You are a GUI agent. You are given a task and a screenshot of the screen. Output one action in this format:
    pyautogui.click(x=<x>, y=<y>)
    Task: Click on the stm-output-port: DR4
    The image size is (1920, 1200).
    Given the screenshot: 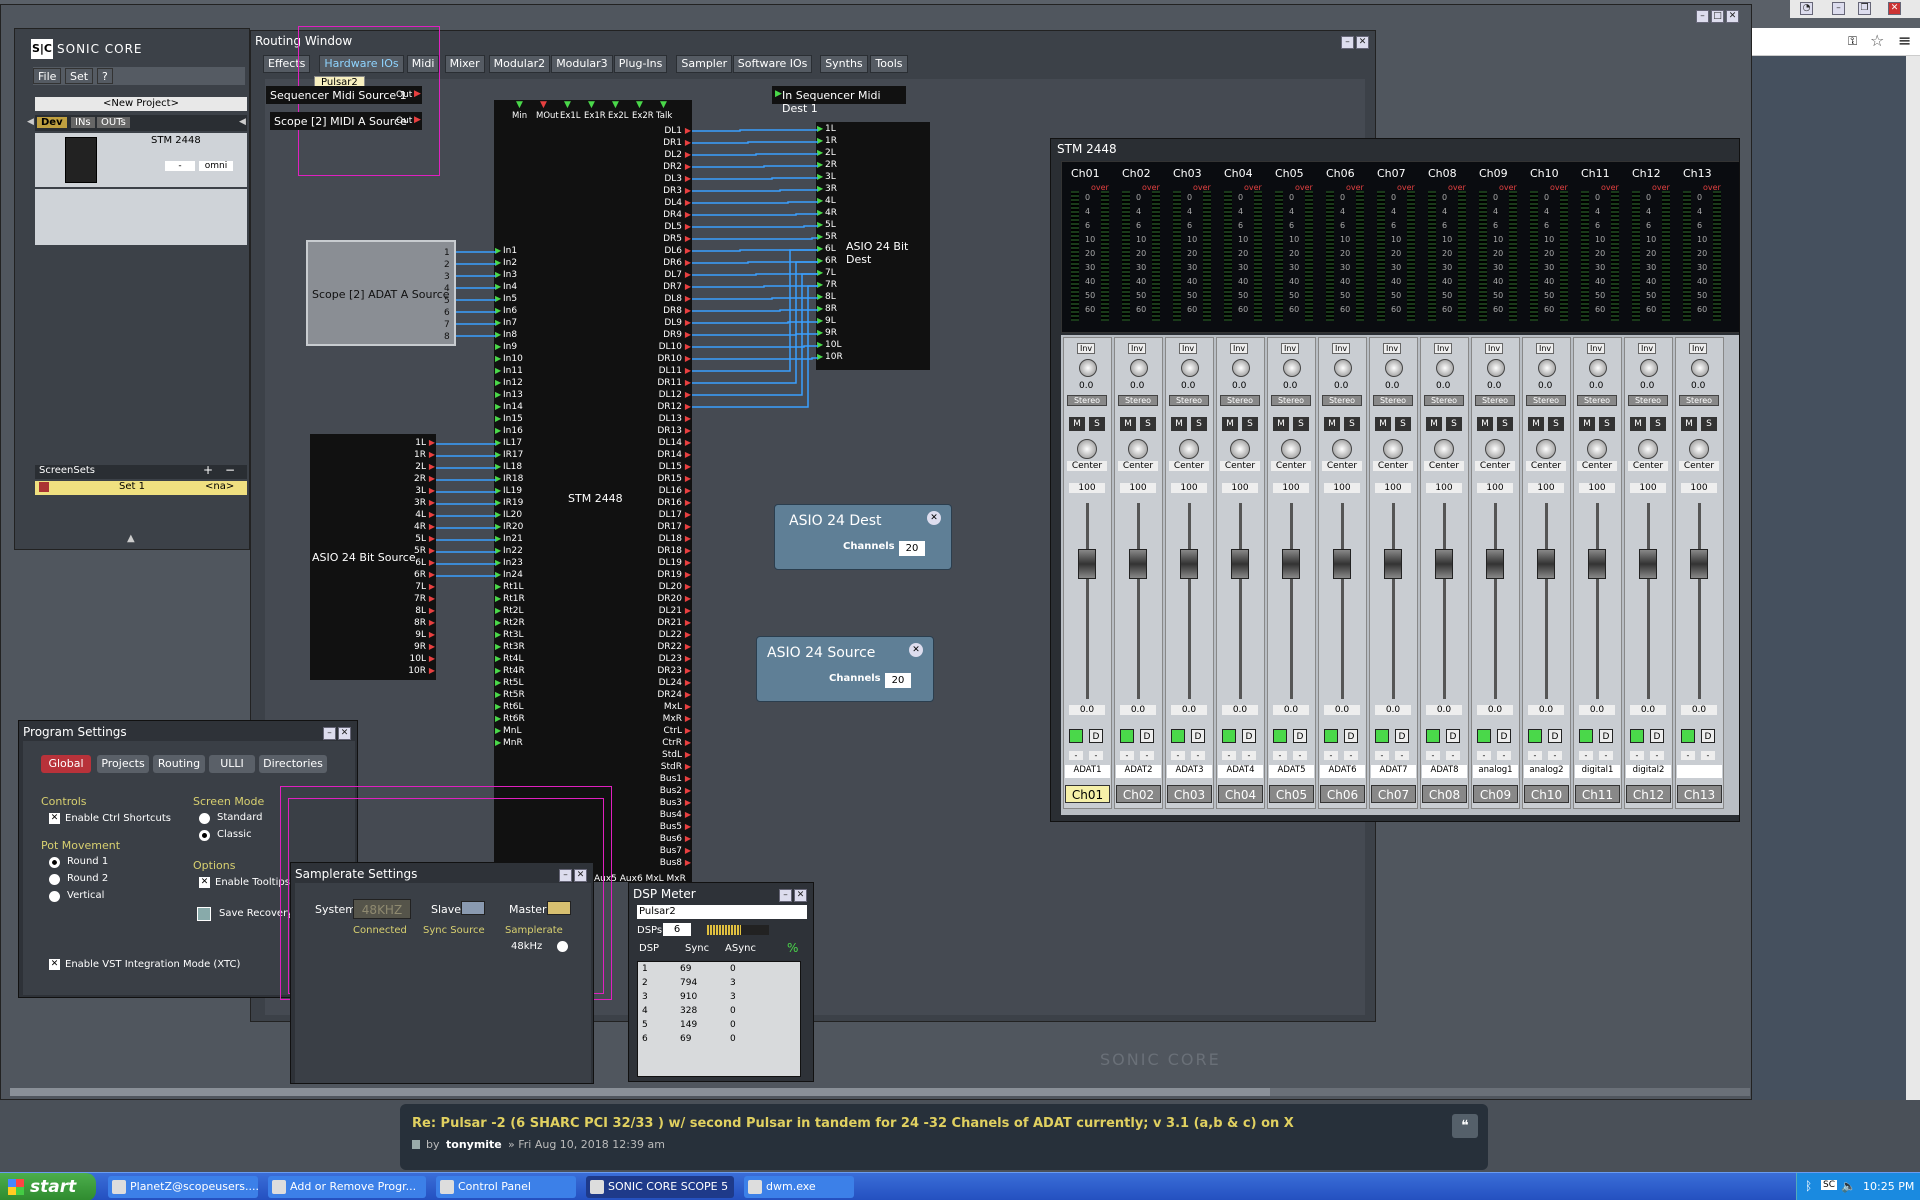 What is the action you would take?
    pyautogui.click(x=672, y=215)
    